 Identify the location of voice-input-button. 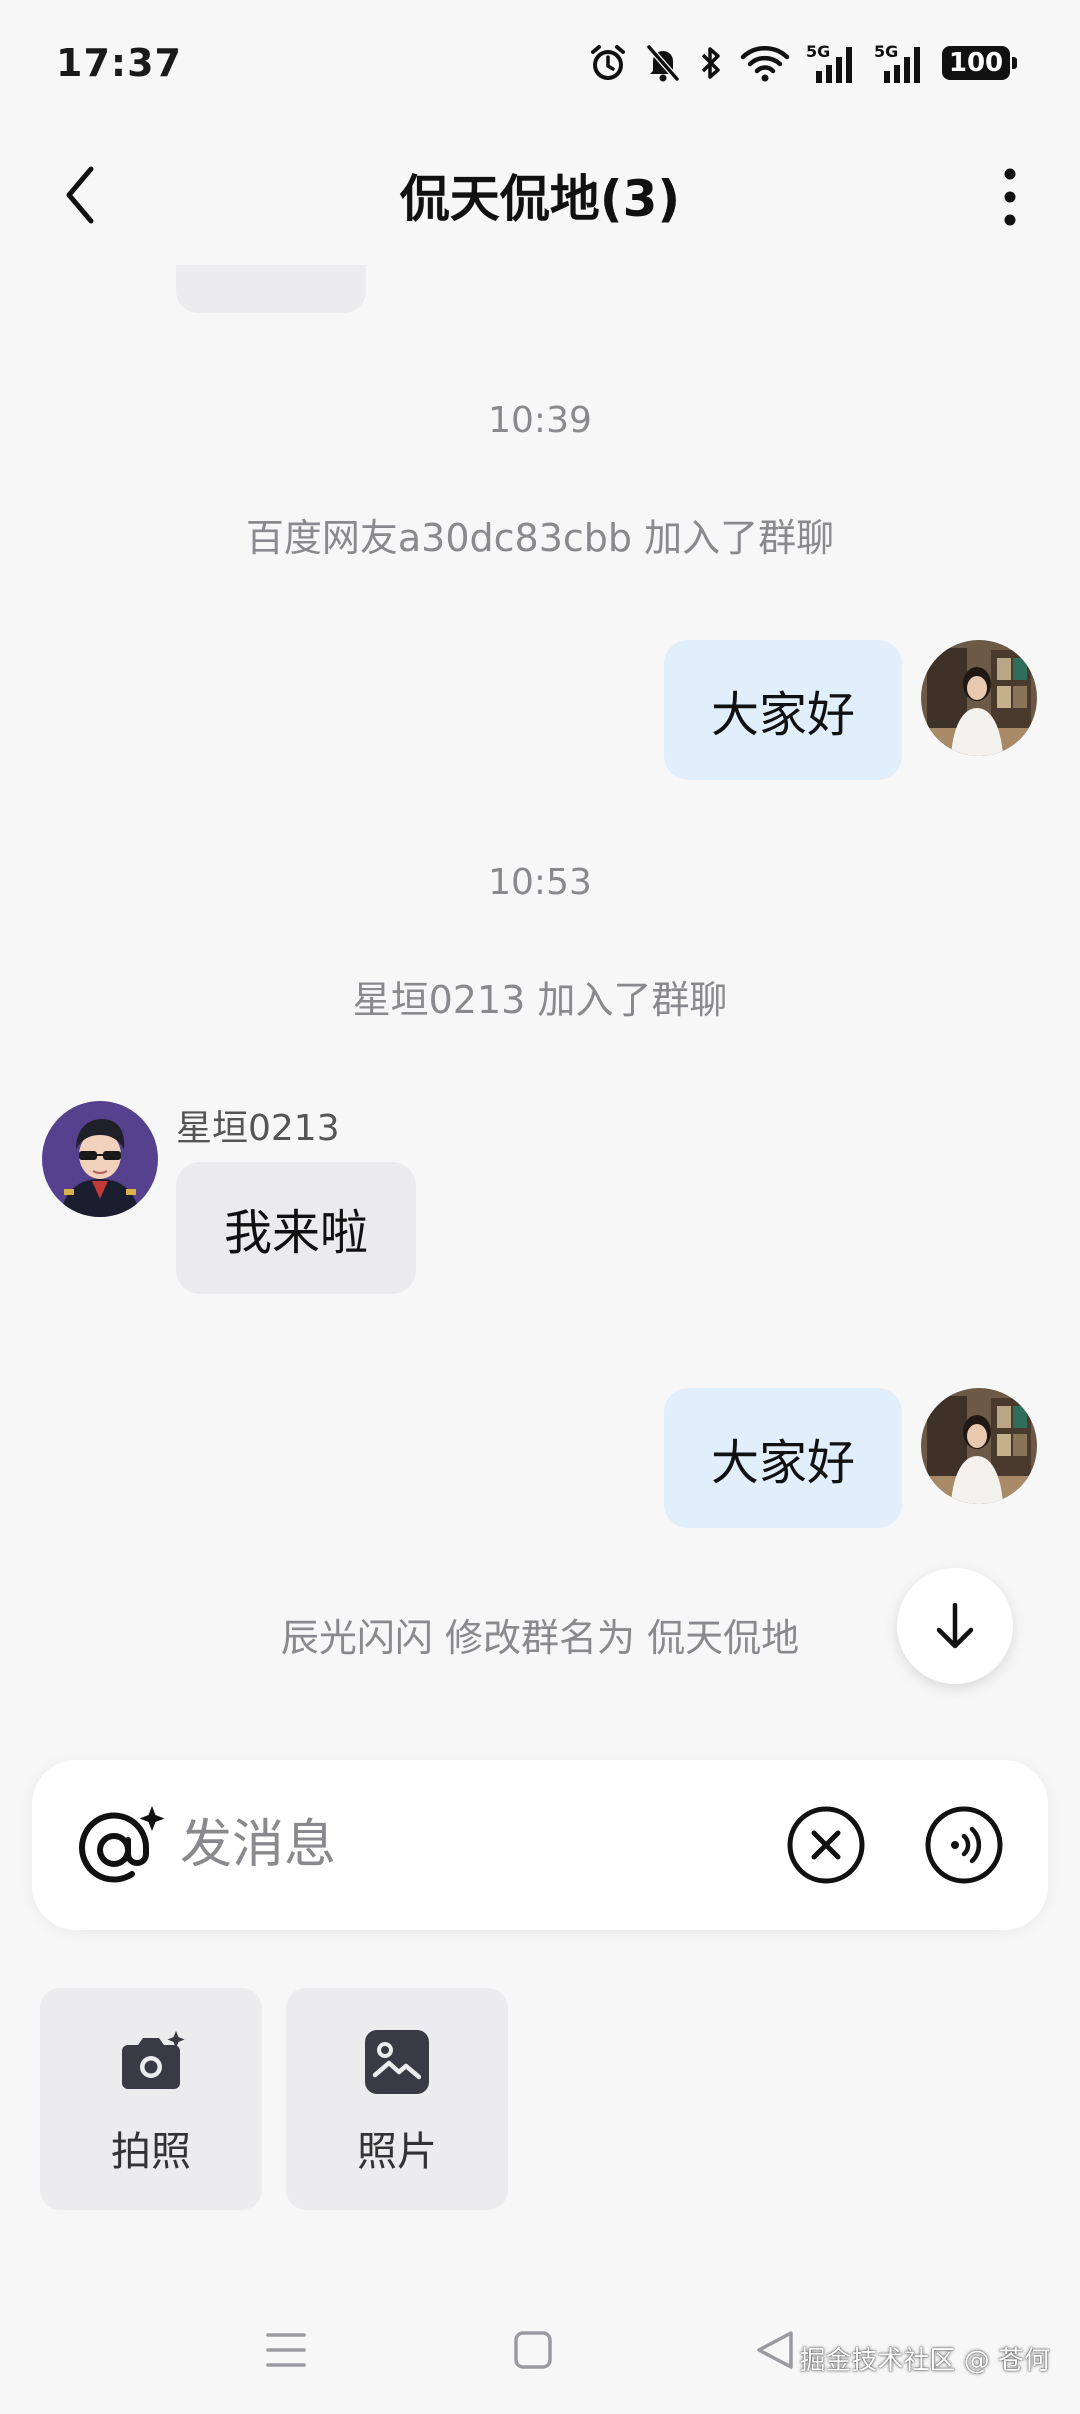
(964, 1845).